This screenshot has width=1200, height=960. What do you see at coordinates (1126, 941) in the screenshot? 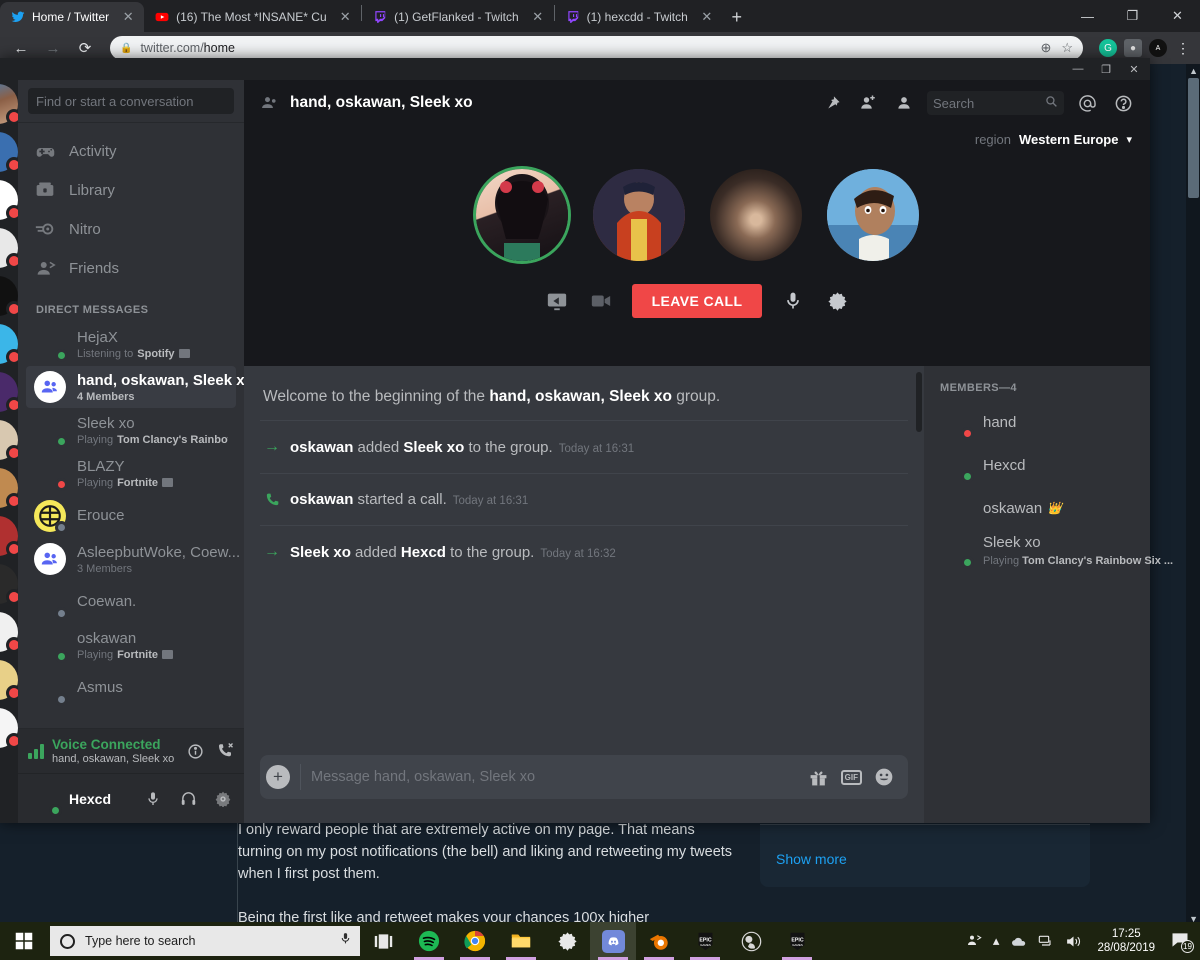
I see `taskbar-clock: 17:25 28/08/2019` at bounding box center [1126, 941].